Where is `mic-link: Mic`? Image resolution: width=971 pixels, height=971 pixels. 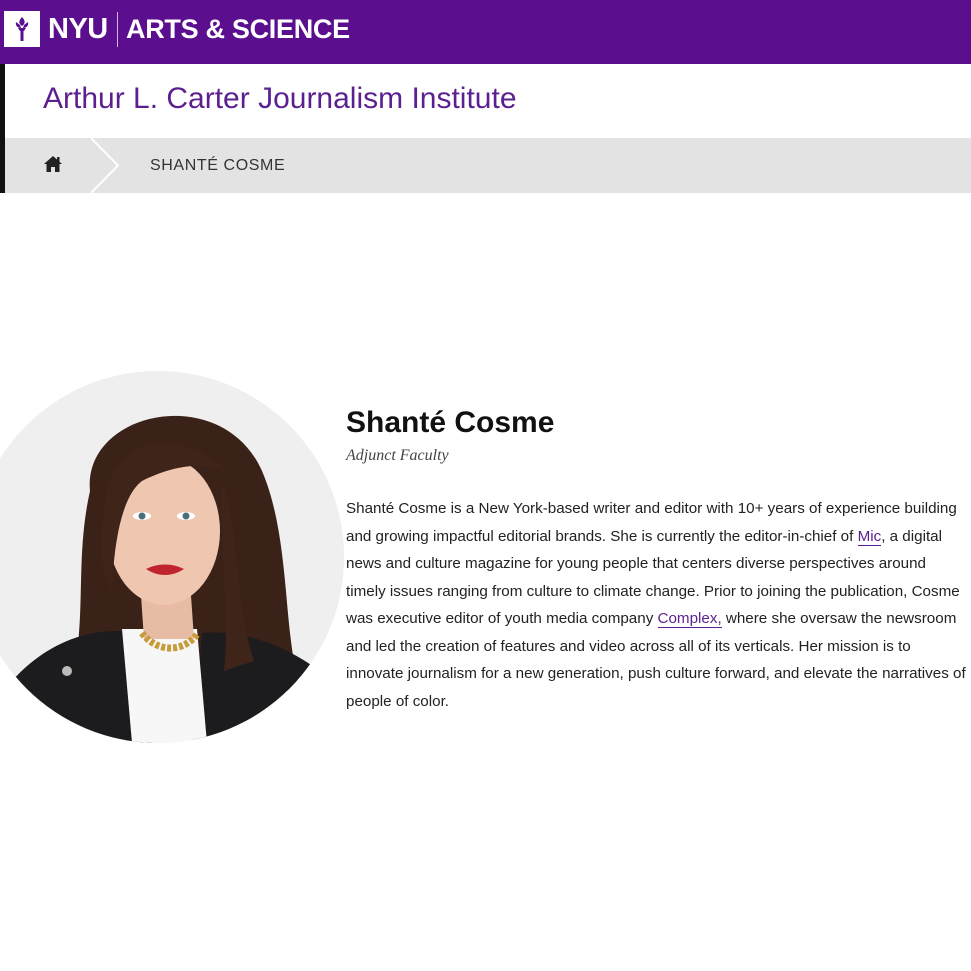
mic-link: Mic is located at coordinates (869, 536).